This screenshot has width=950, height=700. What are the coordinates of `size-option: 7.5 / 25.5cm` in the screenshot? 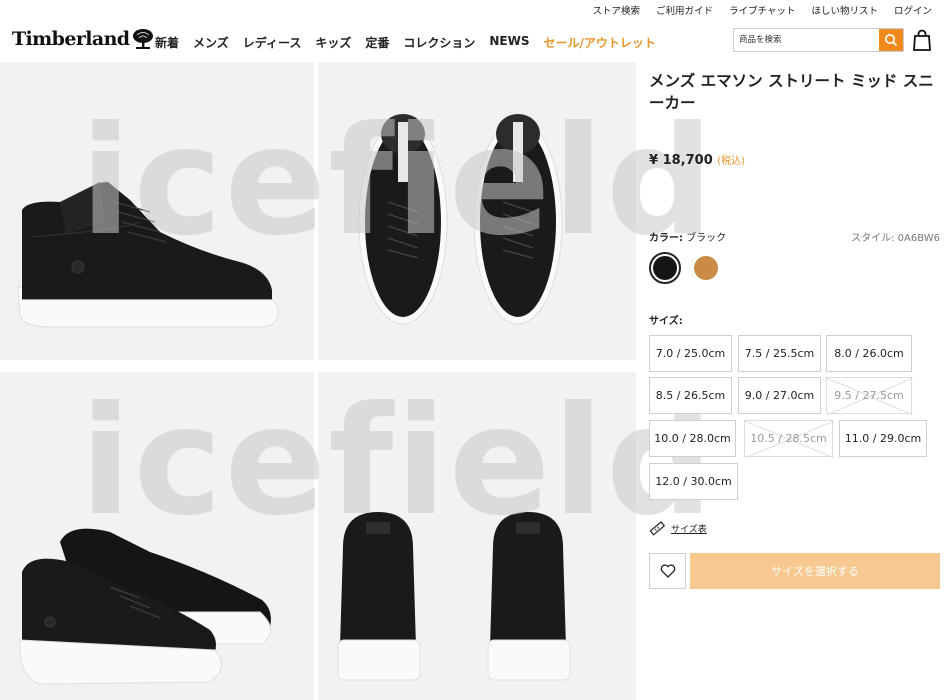 It's located at (779, 353).